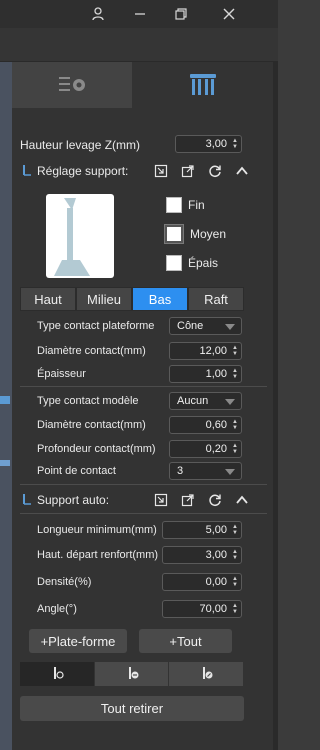 Image resolution: width=320 pixels, height=750 pixels. Describe the element at coordinates (78, 641) in the screenshot. I see `add-platform-button: +Plate-forme` at that location.